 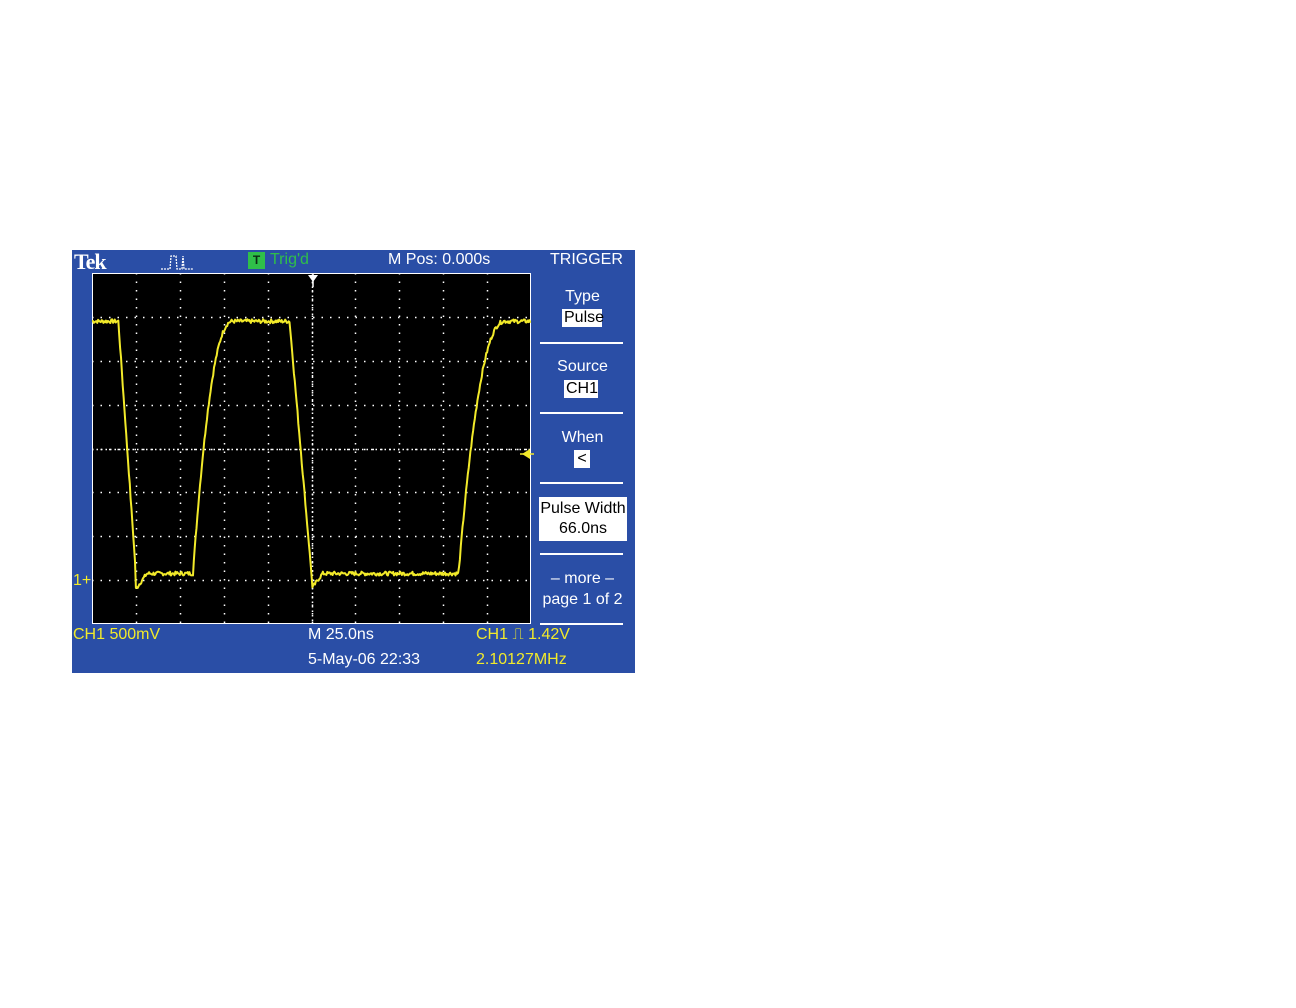 I want to click on trigger-status: Trig'd, so click(x=289, y=259).